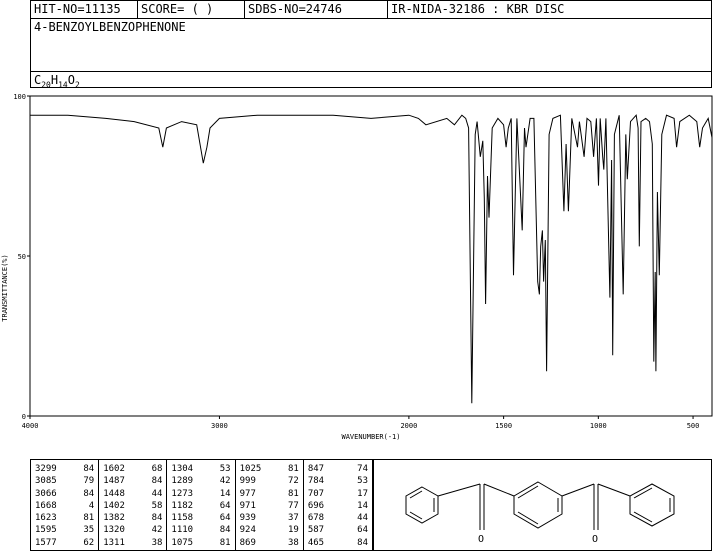  I want to click on compound-name: 4-BENZOYLBENZOPHENONE, so click(110, 27).